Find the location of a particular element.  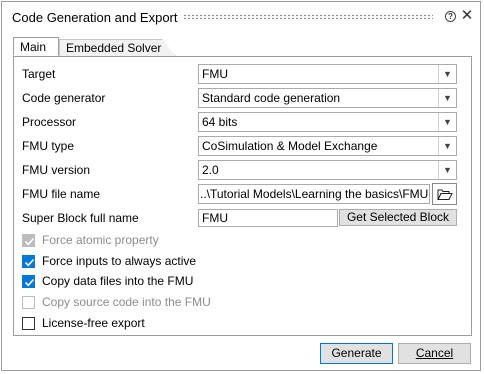

copy-data-files-checkbox is located at coordinates (28, 281).